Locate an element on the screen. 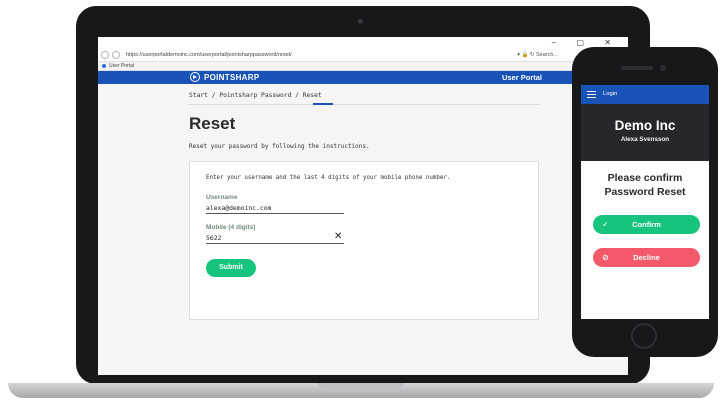  laptop-camera is located at coordinates (360, 21).